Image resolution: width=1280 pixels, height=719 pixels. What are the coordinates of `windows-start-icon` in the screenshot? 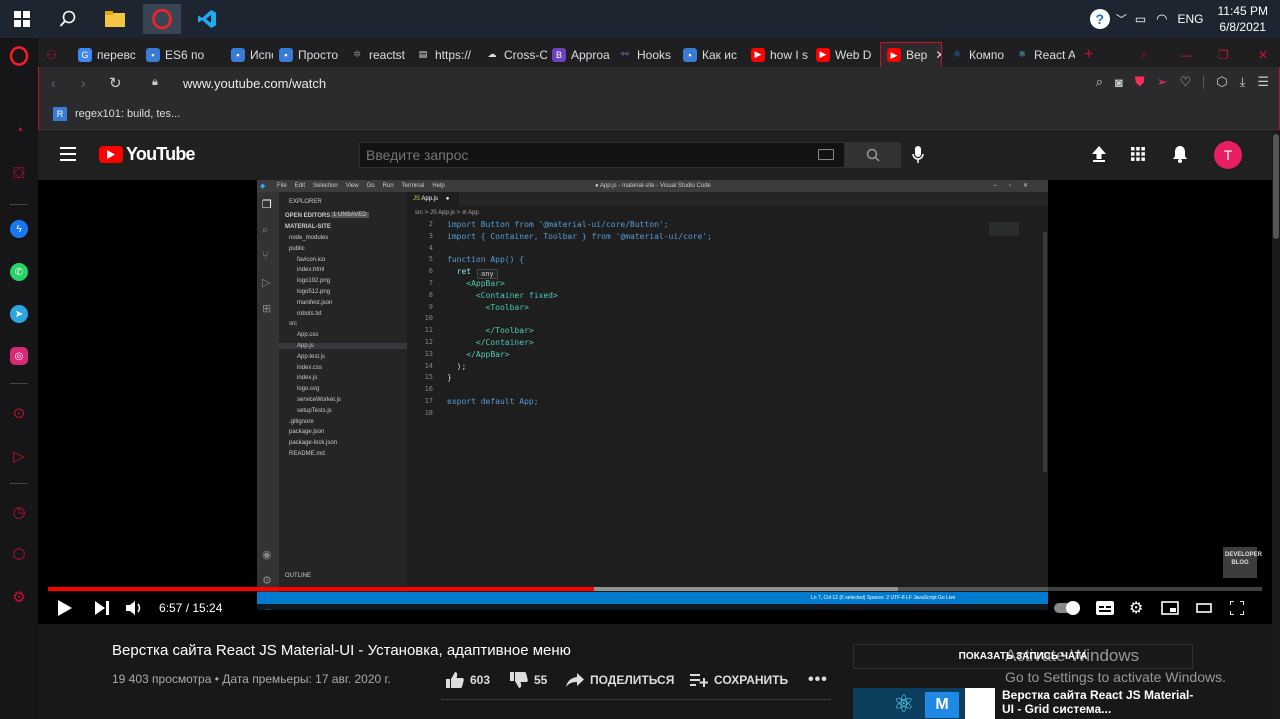 It's located at (22, 19).